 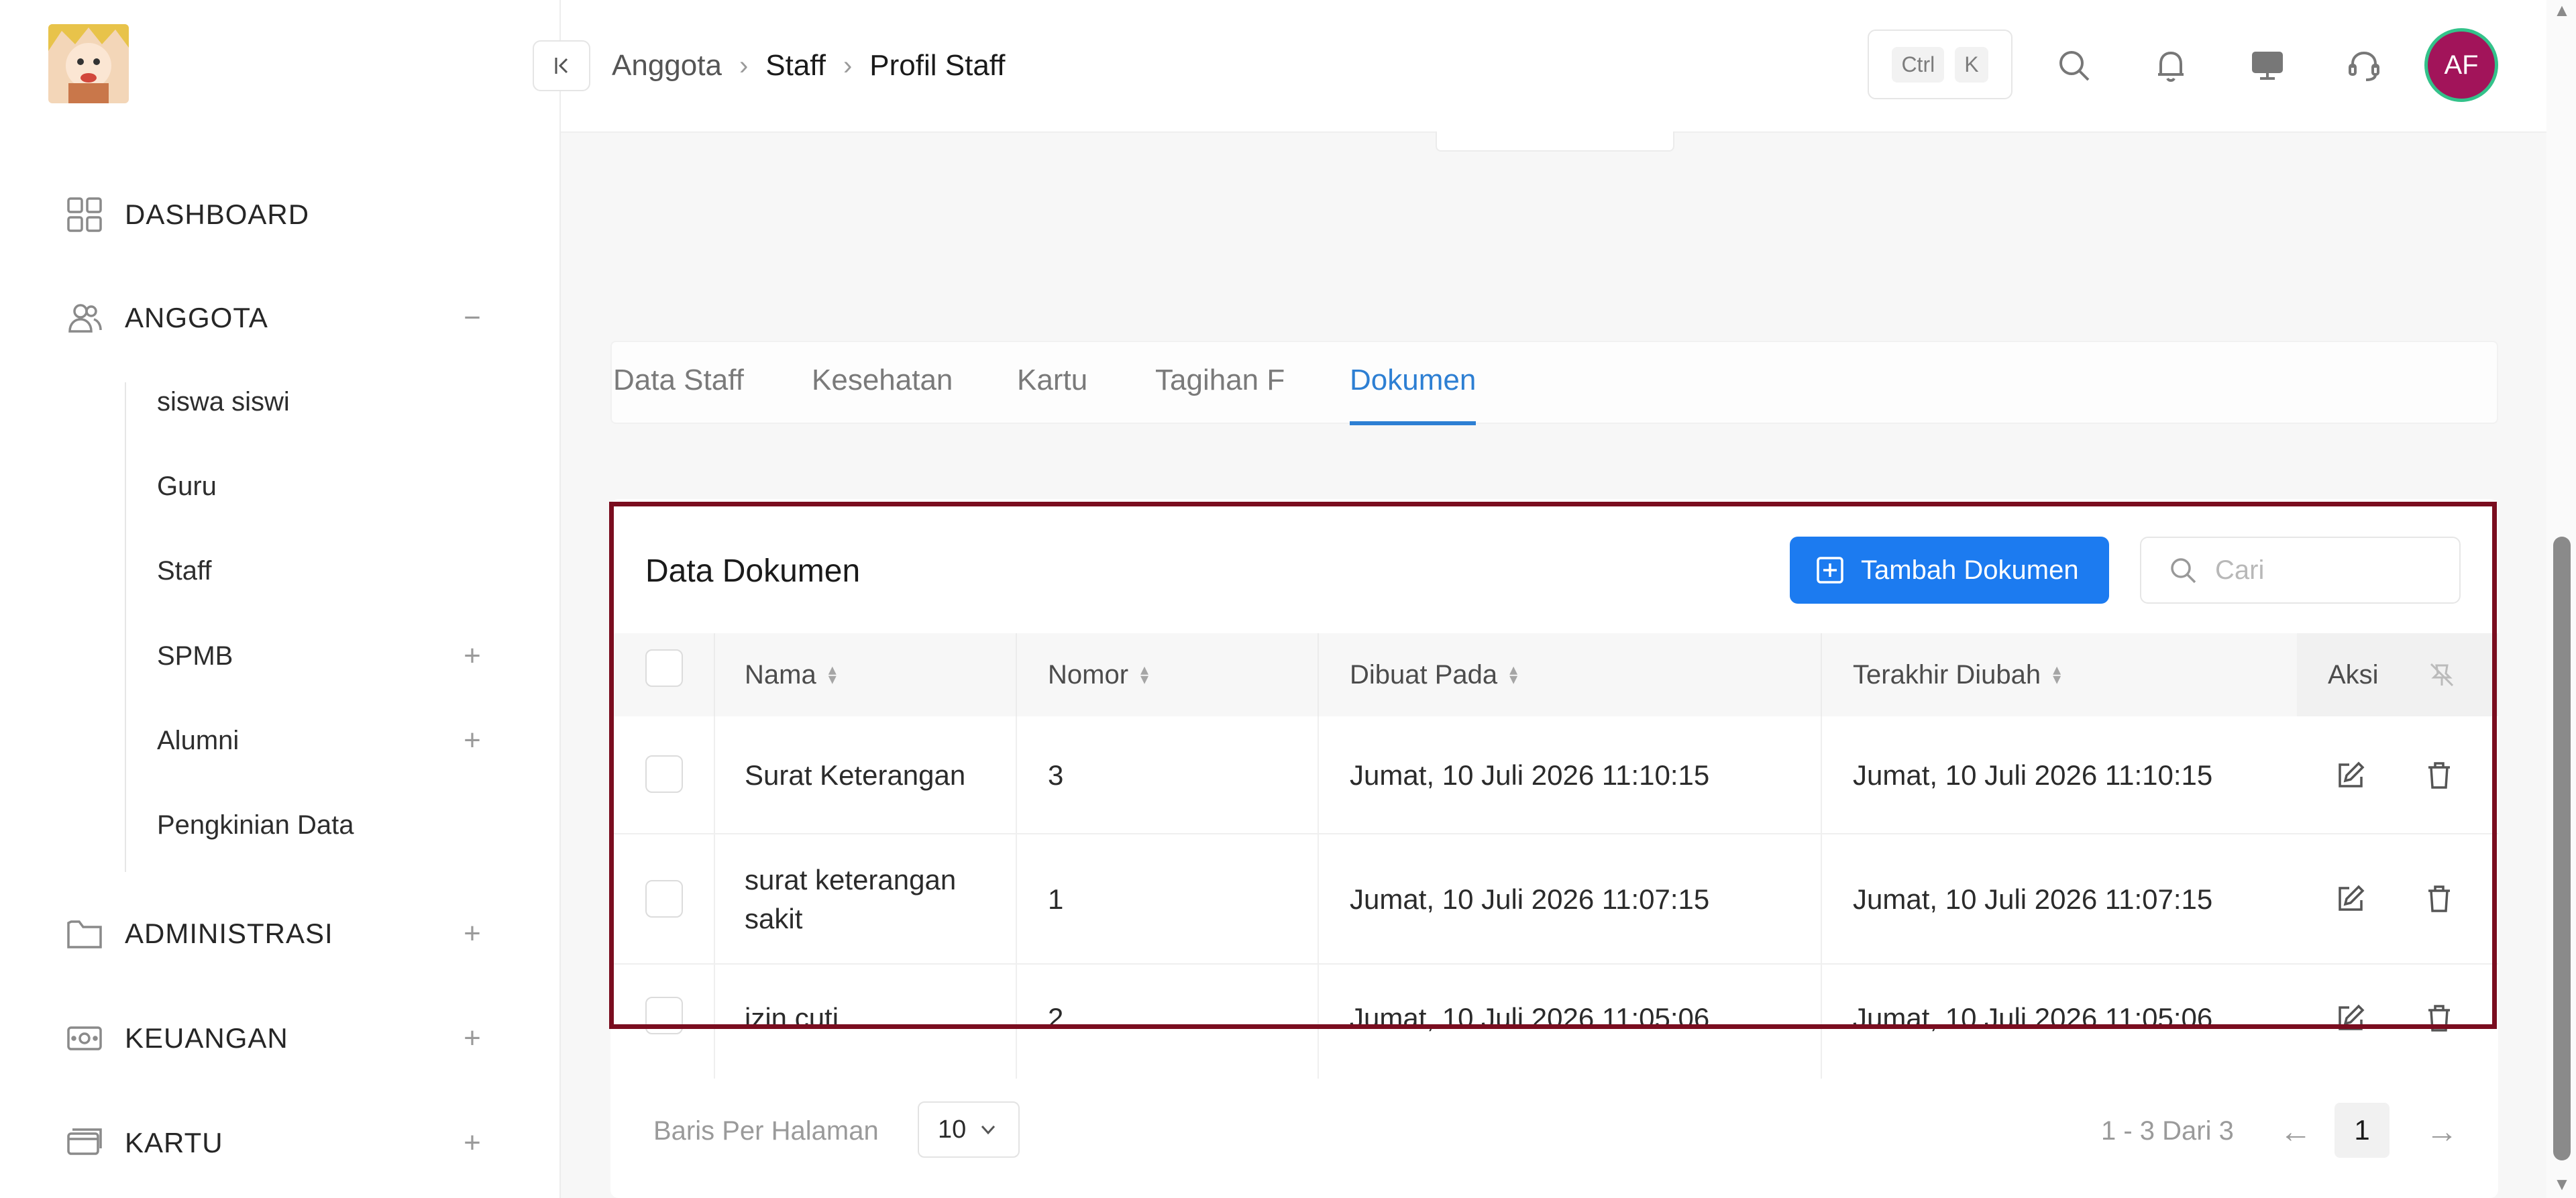 What do you see at coordinates (780, 674) in the screenshot?
I see `column-label: Nama` at bounding box center [780, 674].